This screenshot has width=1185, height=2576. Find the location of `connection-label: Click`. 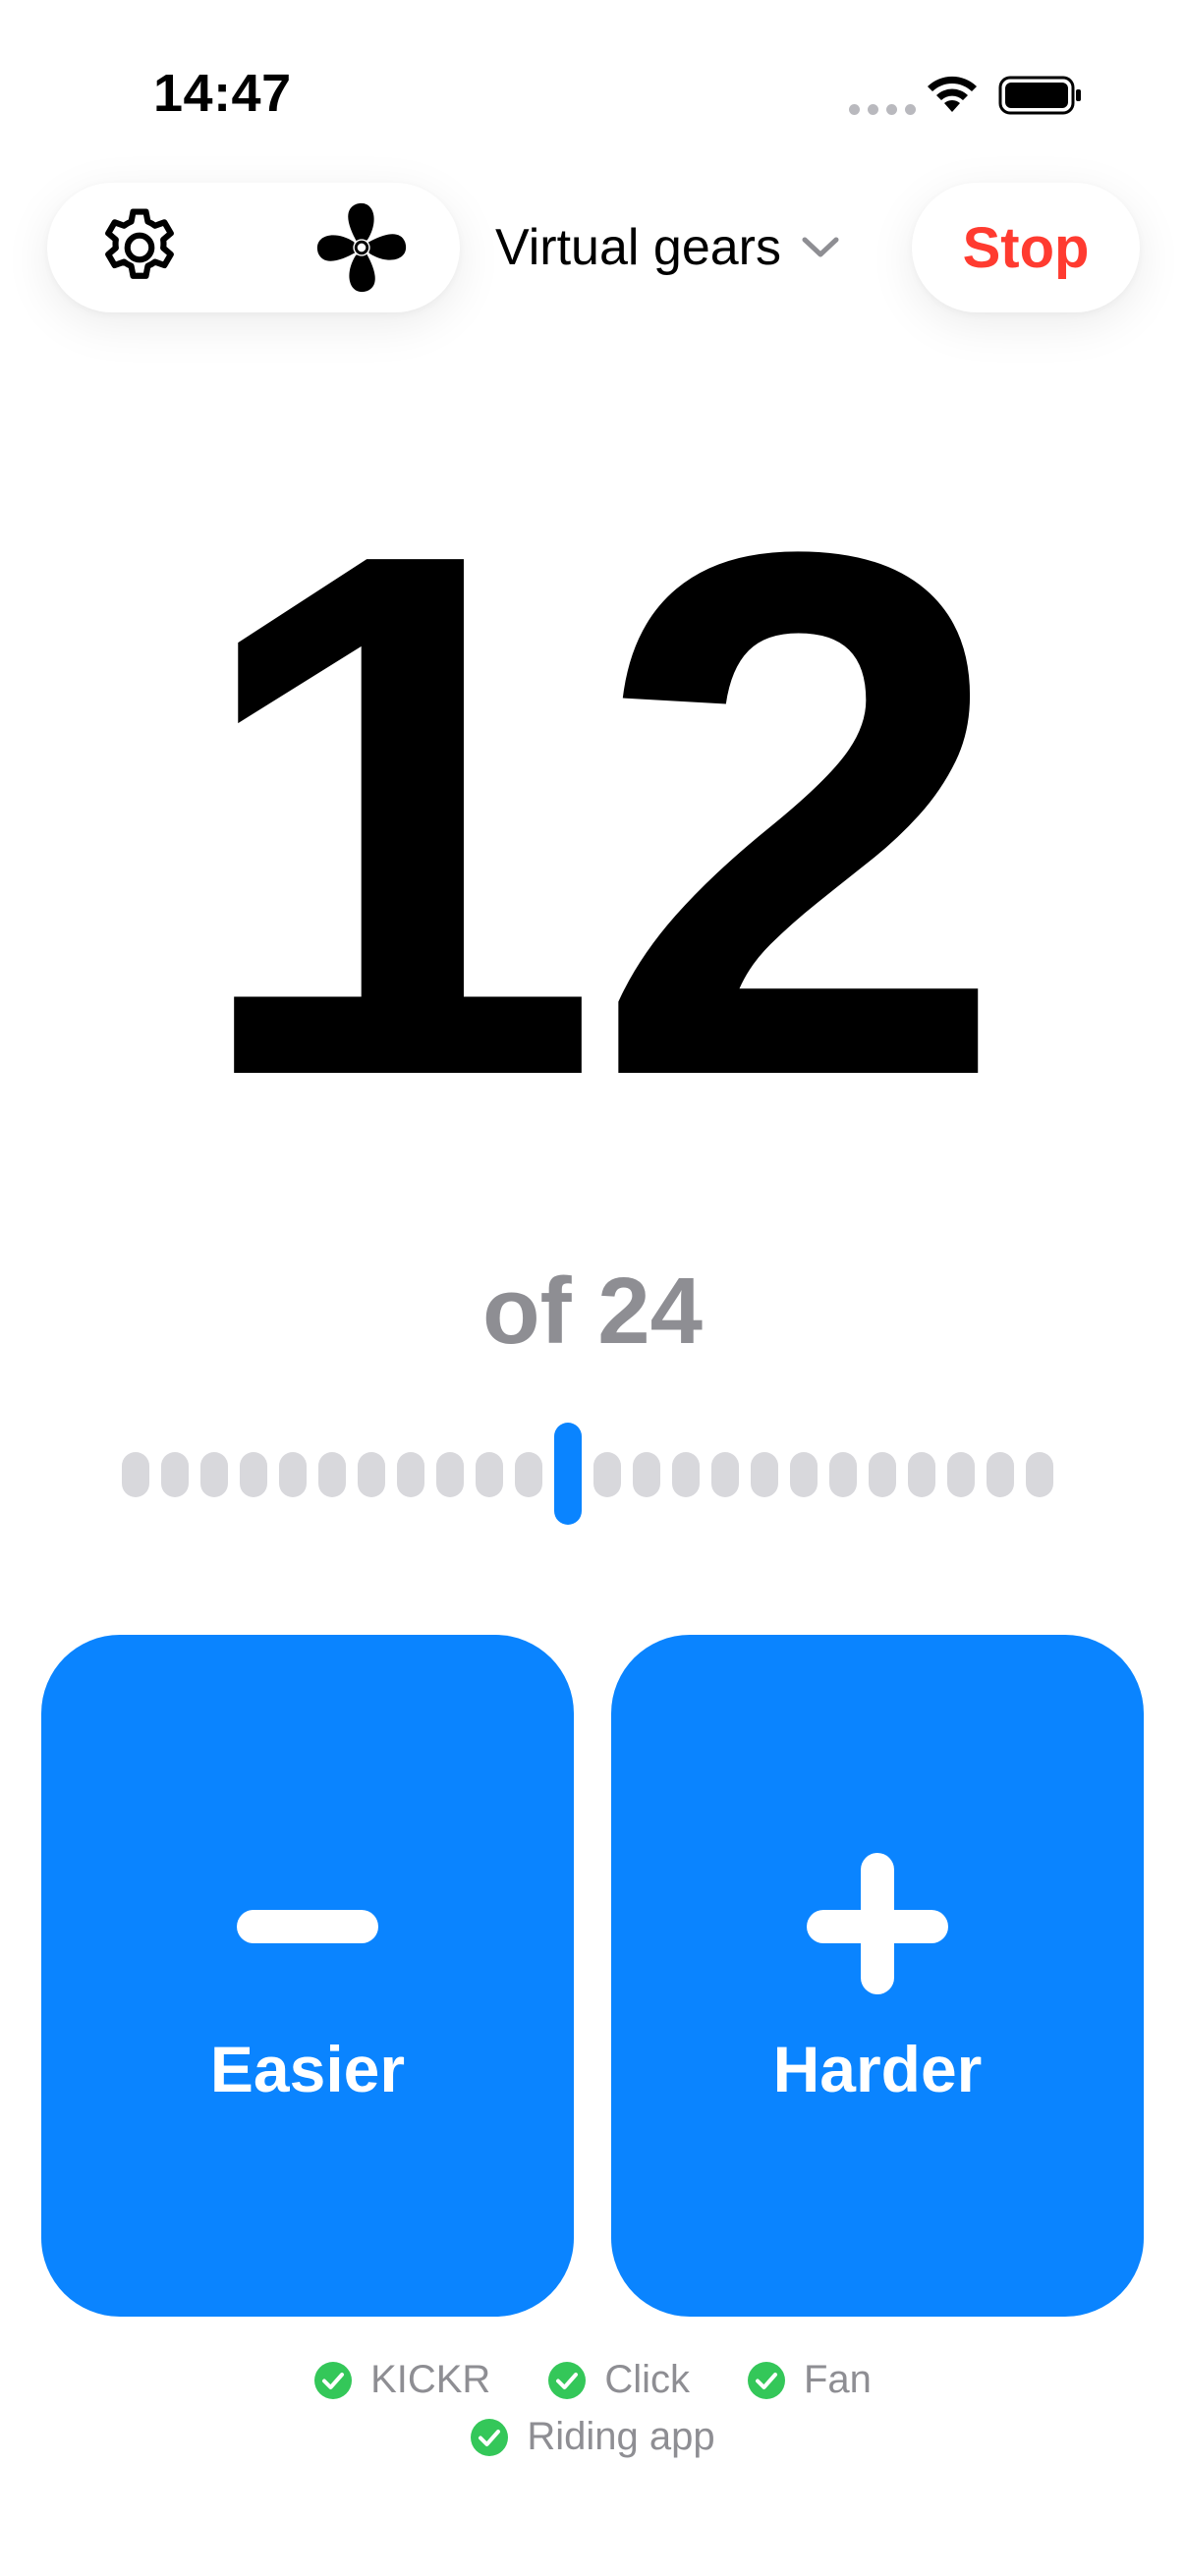

connection-label: Click is located at coordinates (647, 2379).